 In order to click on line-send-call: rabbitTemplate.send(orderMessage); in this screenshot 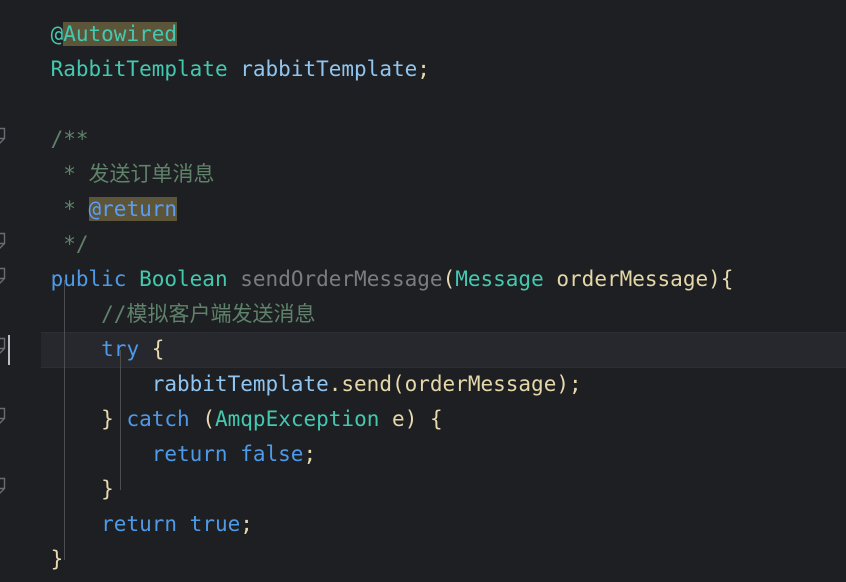, I will do `click(291, 384)`.